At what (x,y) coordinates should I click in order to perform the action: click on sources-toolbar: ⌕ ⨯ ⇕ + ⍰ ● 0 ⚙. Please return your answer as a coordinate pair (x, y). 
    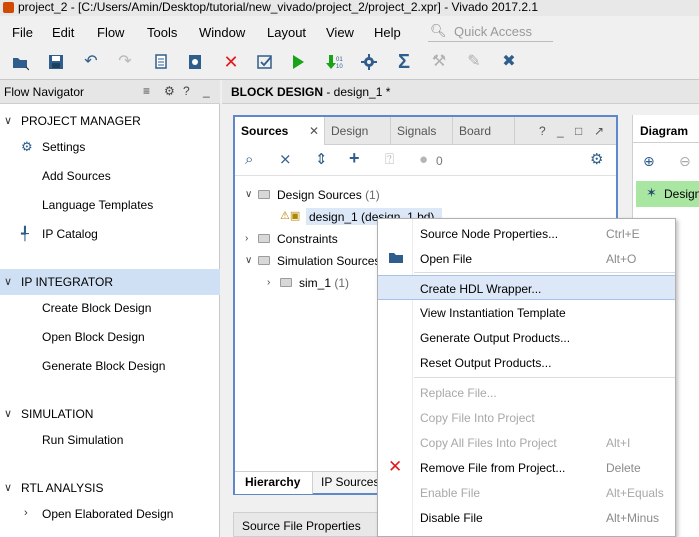
    Looking at the image, I should click on (425, 161).